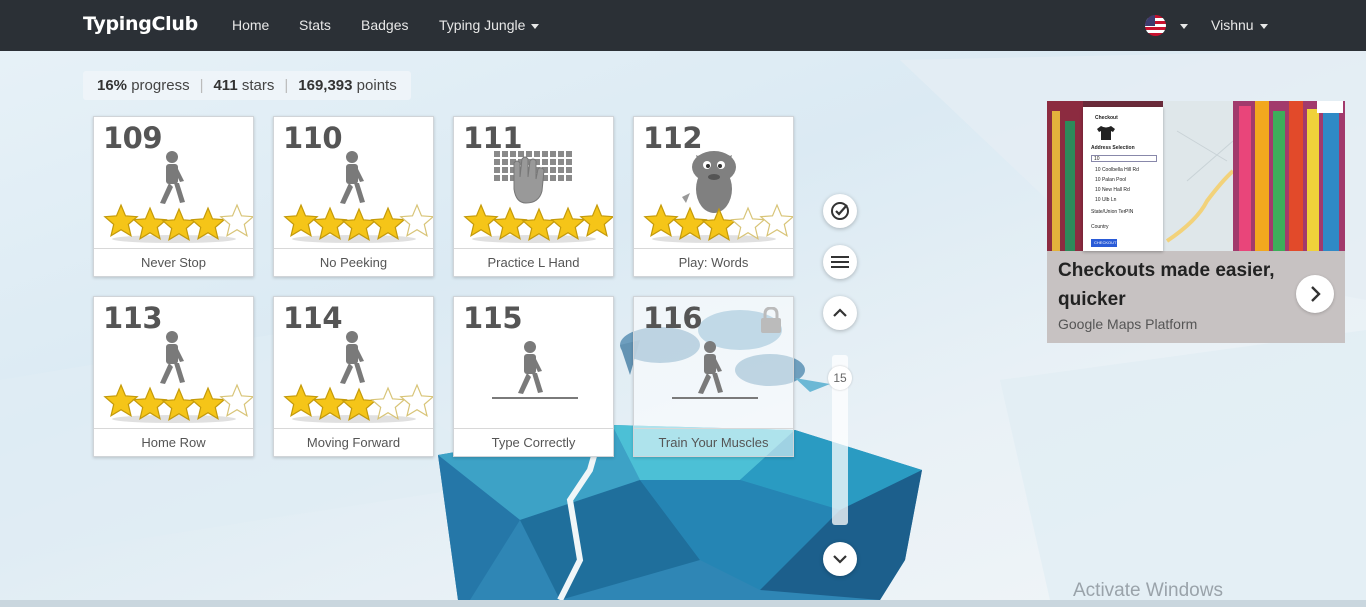  I want to click on ad-address-item: 10 Coolbella Hill Rd, so click(1117, 170).